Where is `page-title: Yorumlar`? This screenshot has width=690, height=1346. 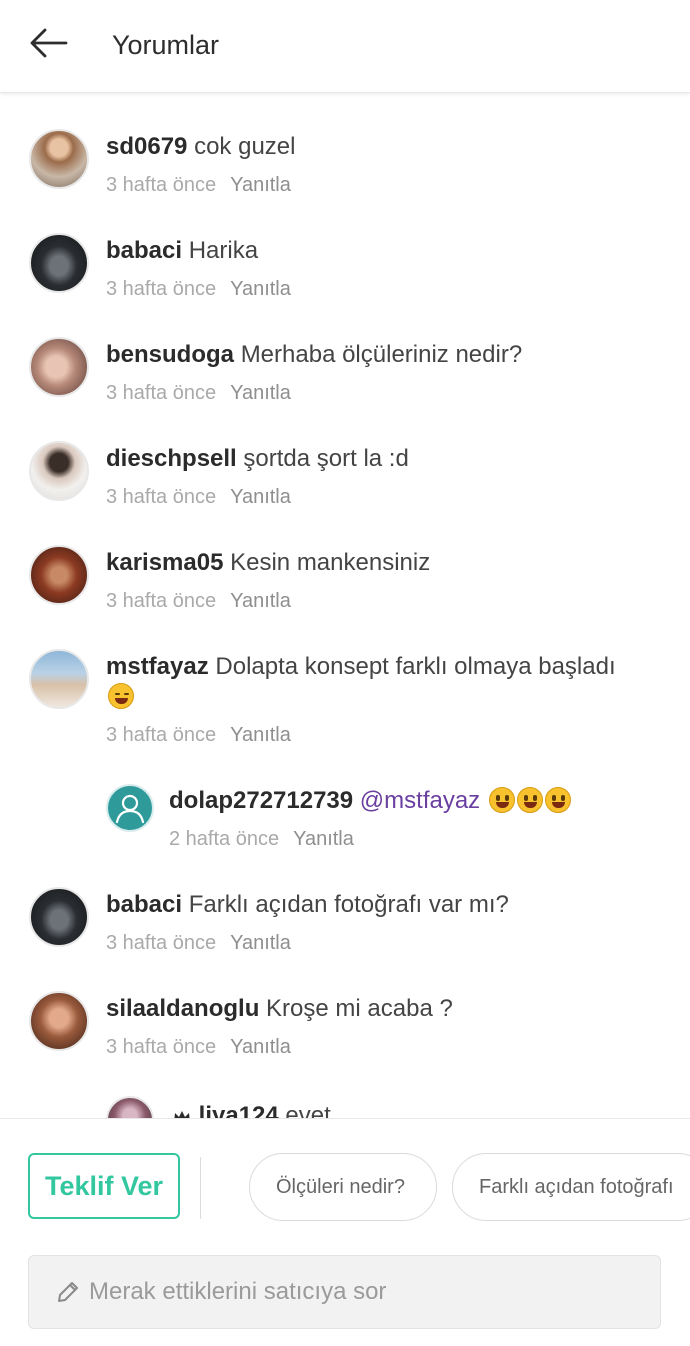
page-title: Yorumlar is located at coordinates (166, 45).